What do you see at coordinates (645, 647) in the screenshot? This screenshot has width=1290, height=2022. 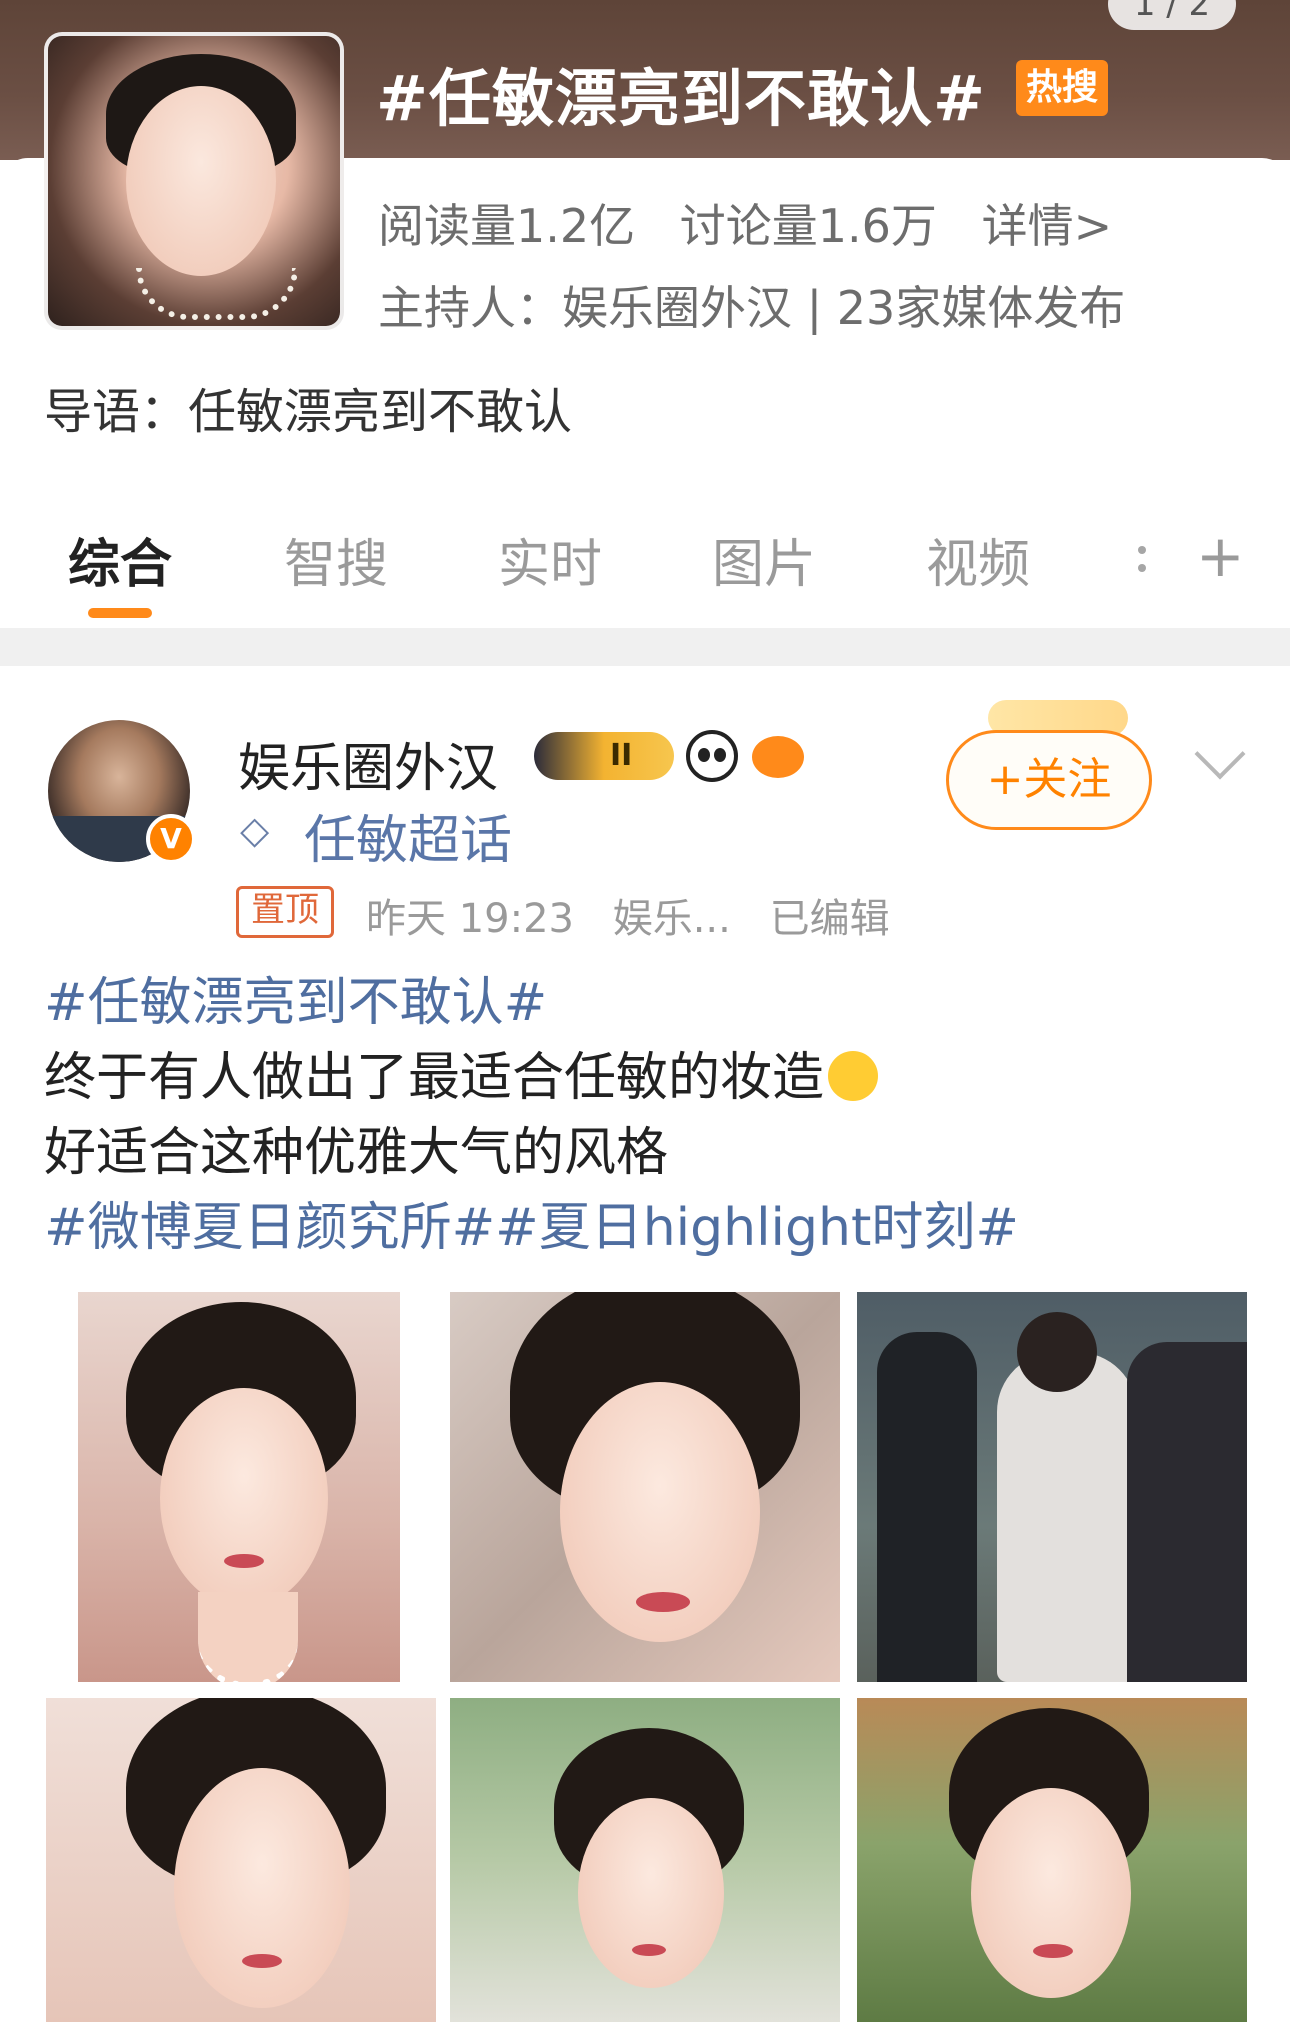 I see `section-divider` at bounding box center [645, 647].